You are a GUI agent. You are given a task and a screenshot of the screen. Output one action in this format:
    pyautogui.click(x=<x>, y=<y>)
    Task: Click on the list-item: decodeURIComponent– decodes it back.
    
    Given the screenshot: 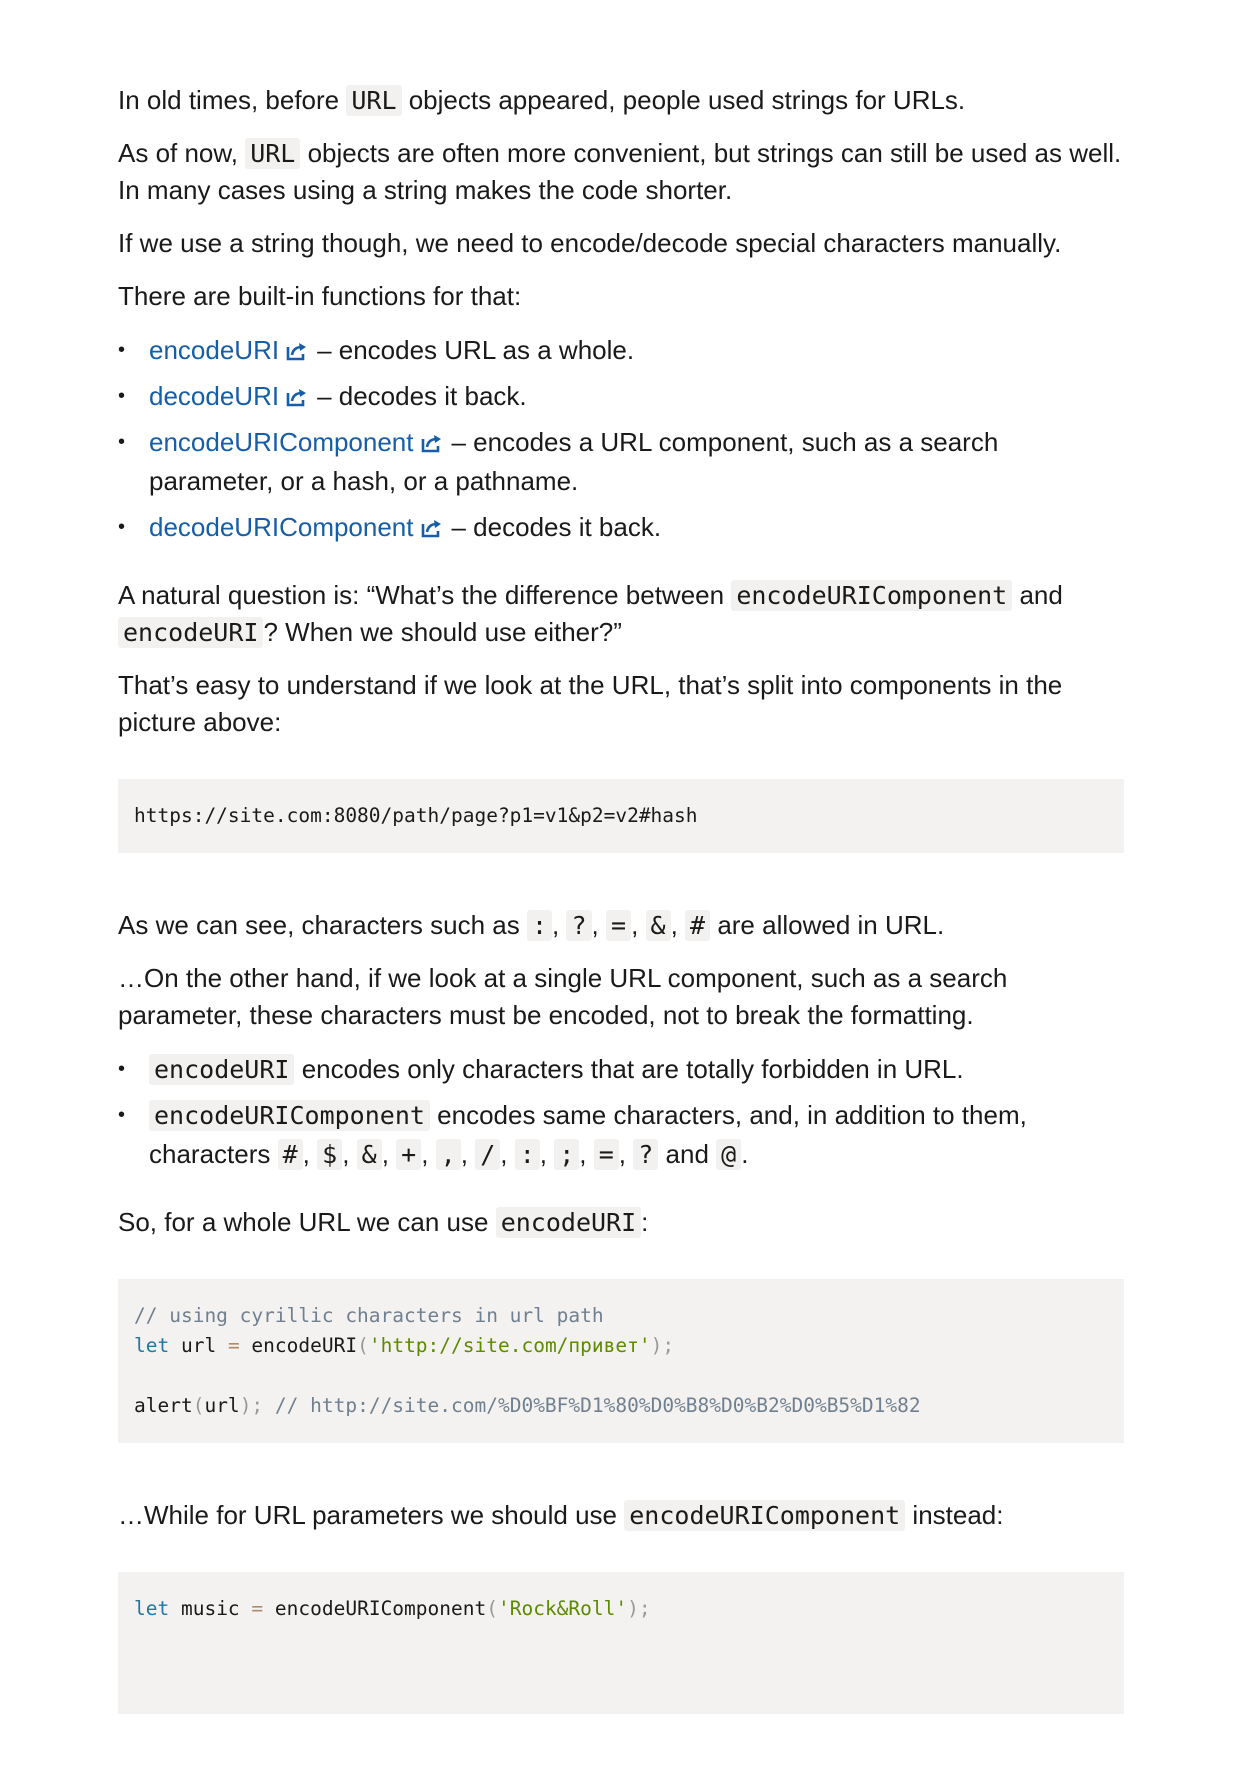 What is the action you would take?
    pyautogui.click(x=621, y=527)
    